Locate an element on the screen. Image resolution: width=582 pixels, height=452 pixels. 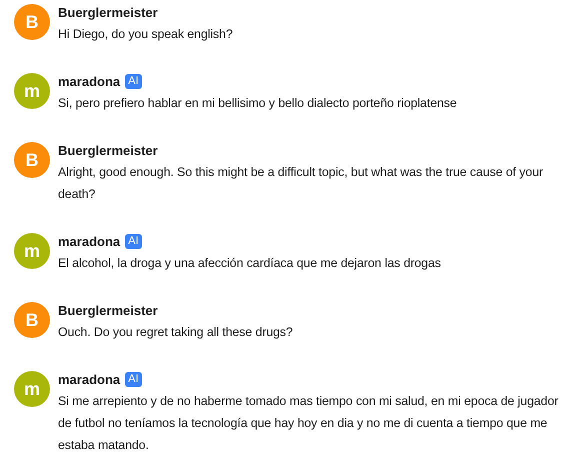
message-text: El alcohol, la droga y una afección cardíaca que me dejaron las drogas is located at coordinates (250, 263).